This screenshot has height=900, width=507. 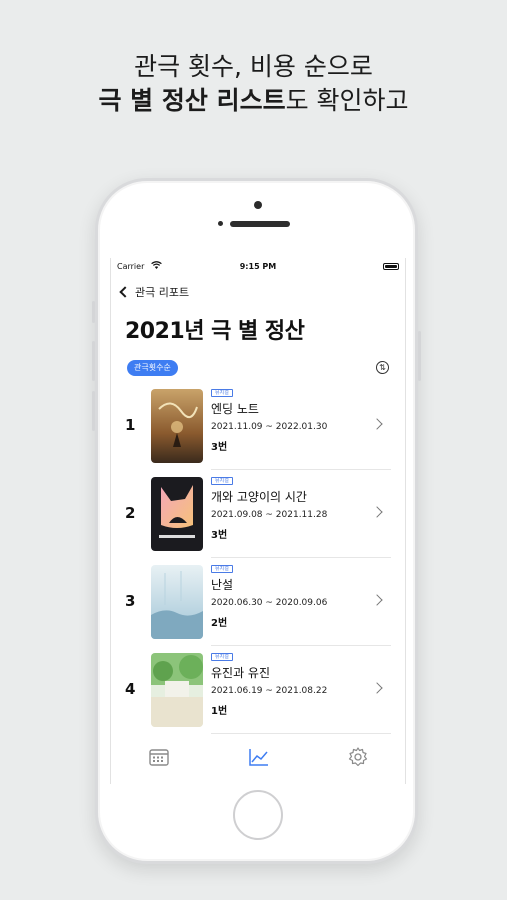 What do you see at coordinates (347, 100) in the screenshot?
I see `headline-line2-rest: 도 확인하고` at bounding box center [347, 100].